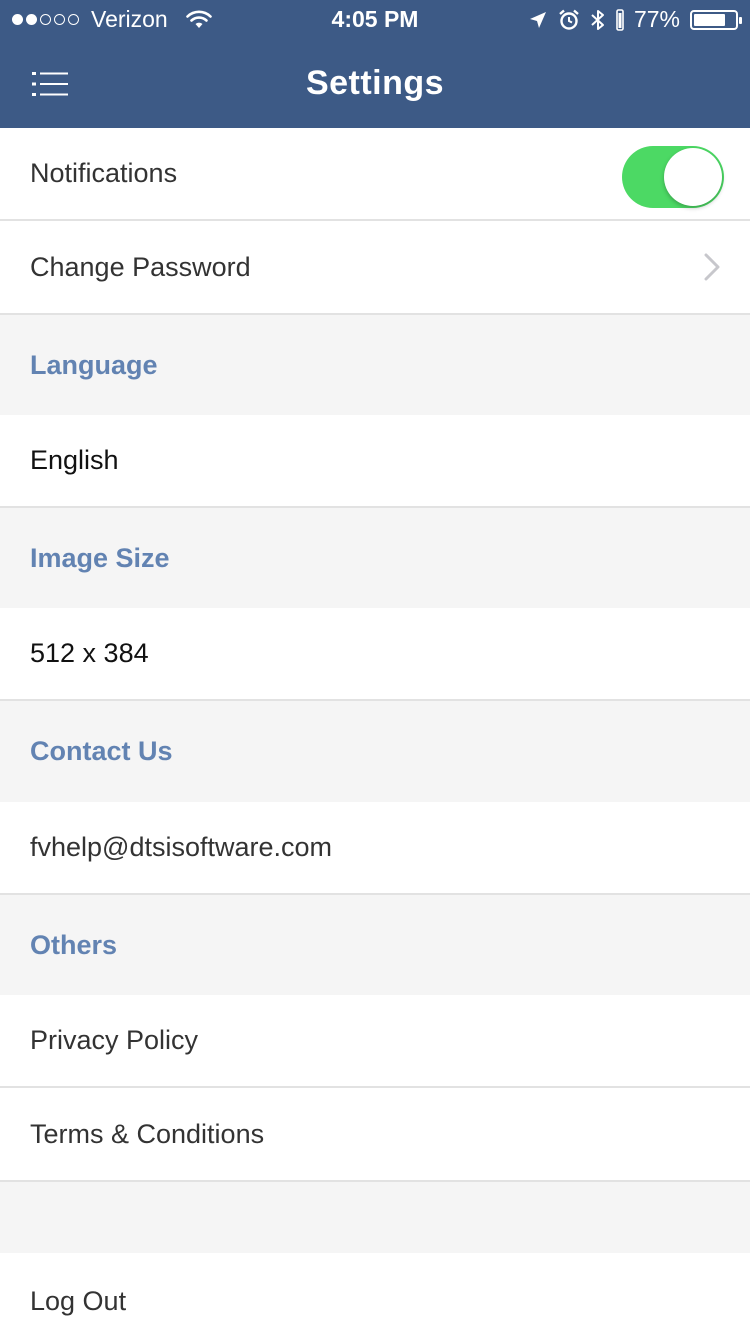 The image size is (750, 1334). I want to click on chevron-right-icon, so click(712, 267).